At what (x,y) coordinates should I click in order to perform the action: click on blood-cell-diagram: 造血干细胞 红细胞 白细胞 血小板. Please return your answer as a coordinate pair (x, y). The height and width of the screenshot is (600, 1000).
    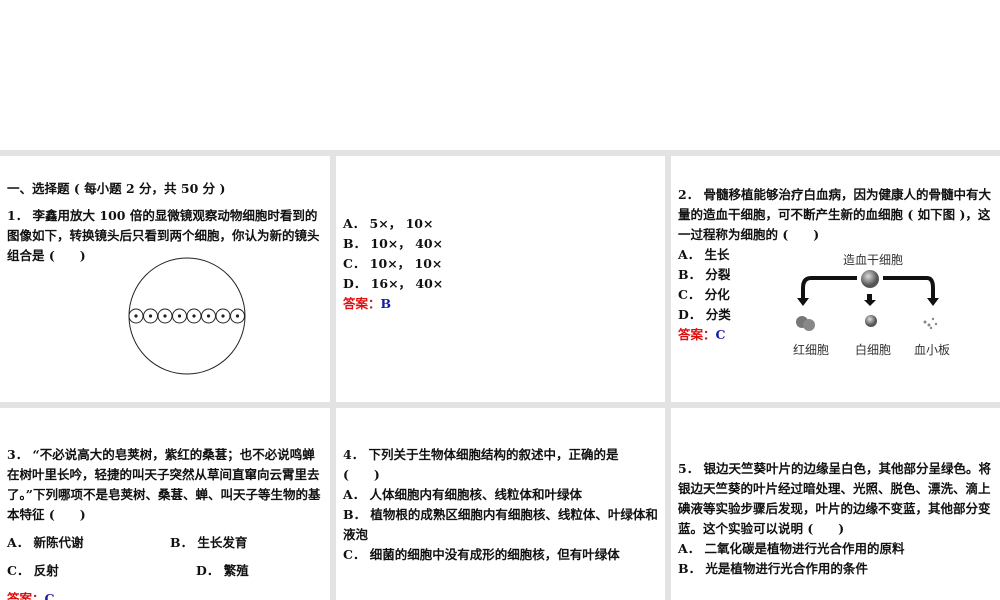
    Looking at the image, I should click on (876, 305).